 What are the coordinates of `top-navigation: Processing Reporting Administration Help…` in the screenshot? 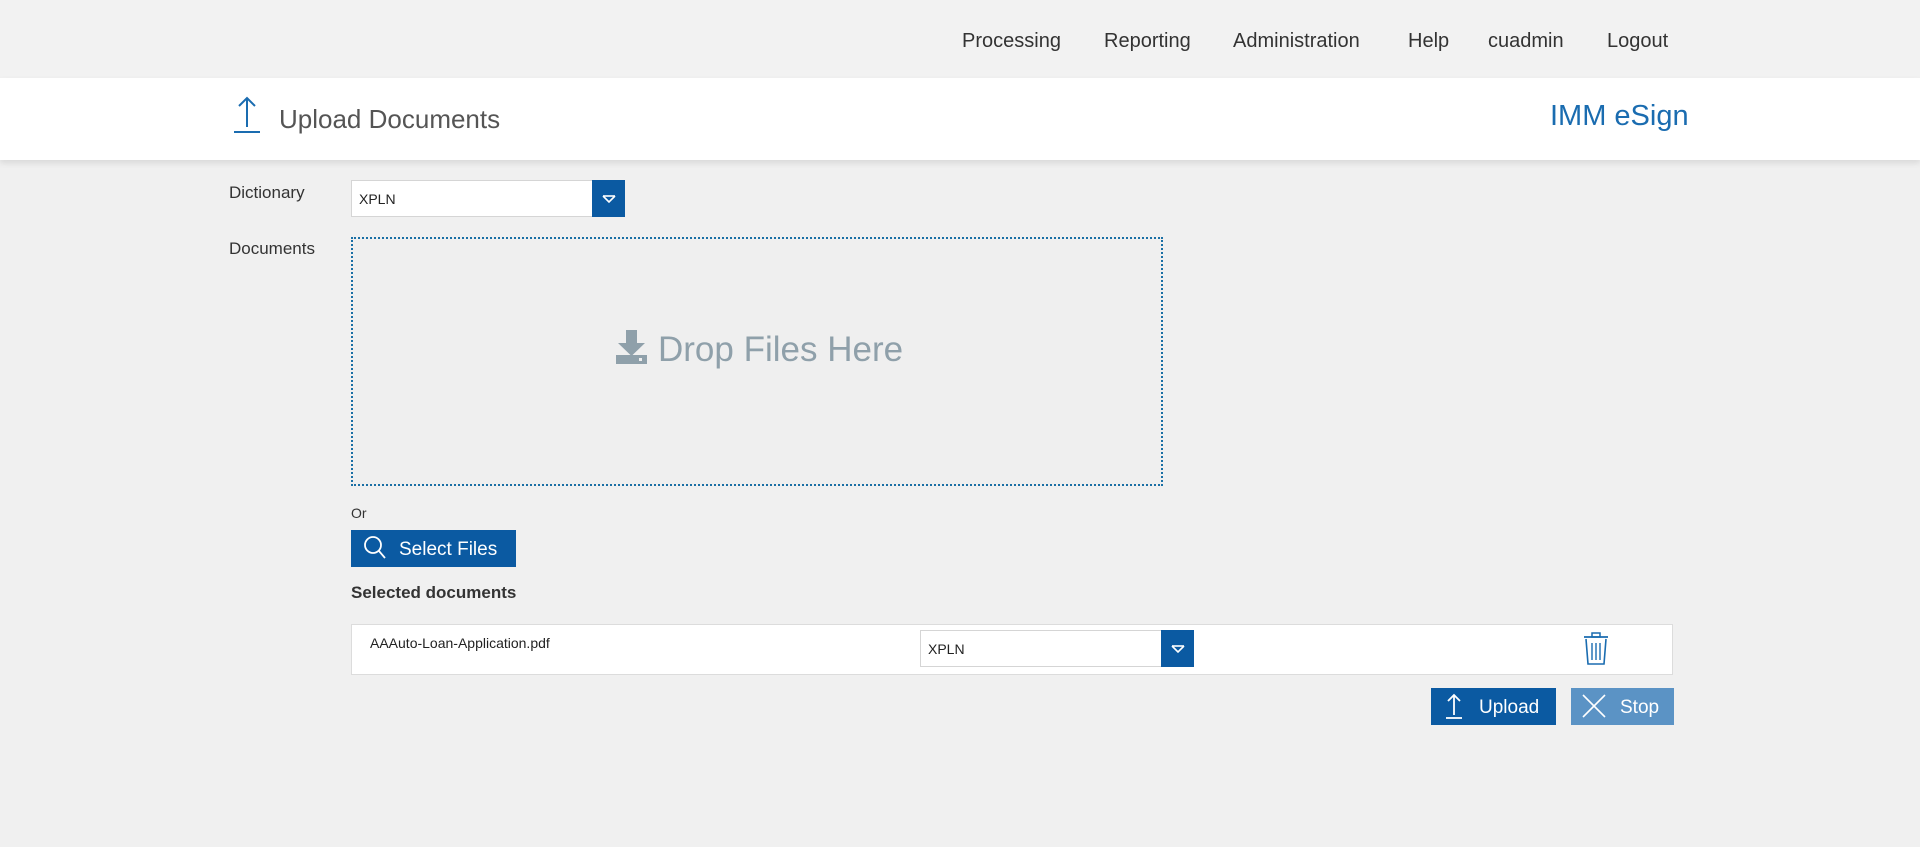 It's located at (960, 39).